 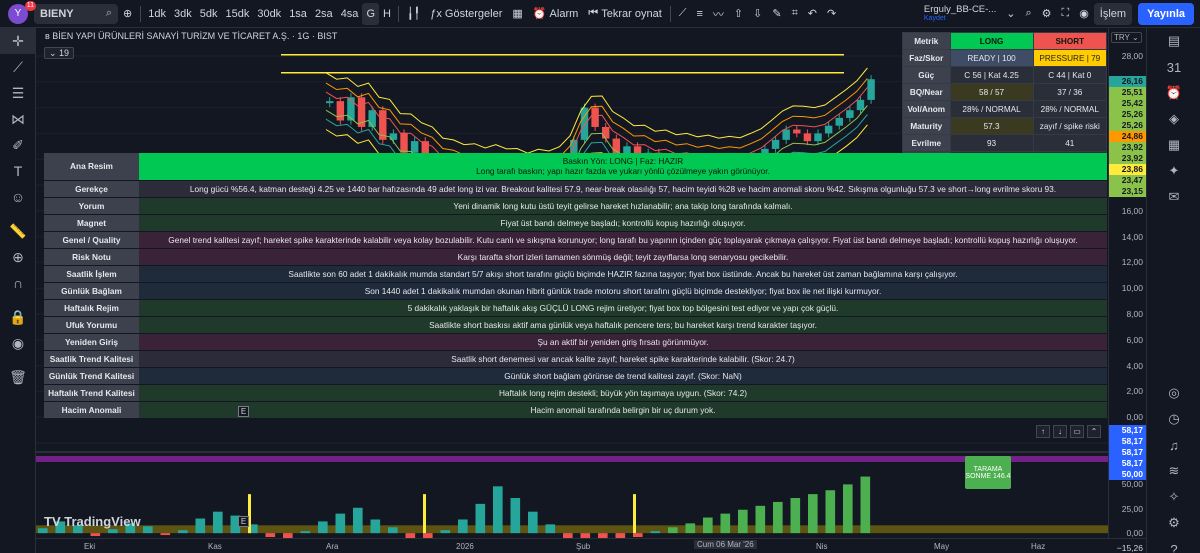 What do you see at coordinates (1084, 14) in the screenshot?
I see `snapshot-button: ◉` at bounding box center [1084, 14].